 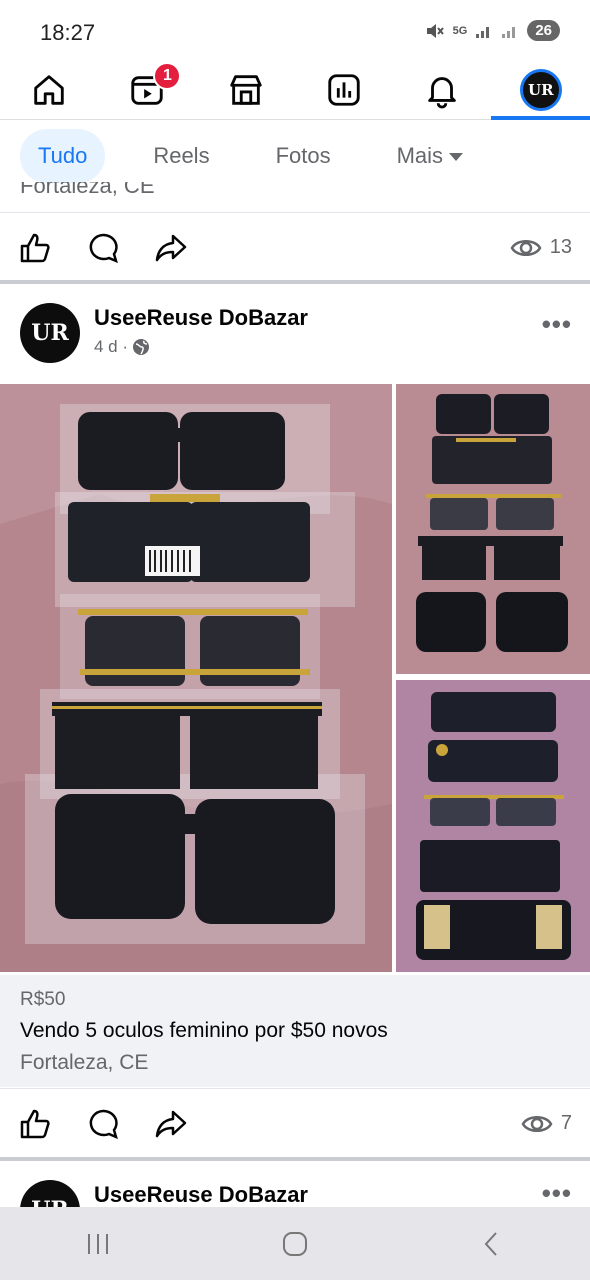 I want to click on listing-location: Fortaleza, CE, so click(x=84, y=1062).